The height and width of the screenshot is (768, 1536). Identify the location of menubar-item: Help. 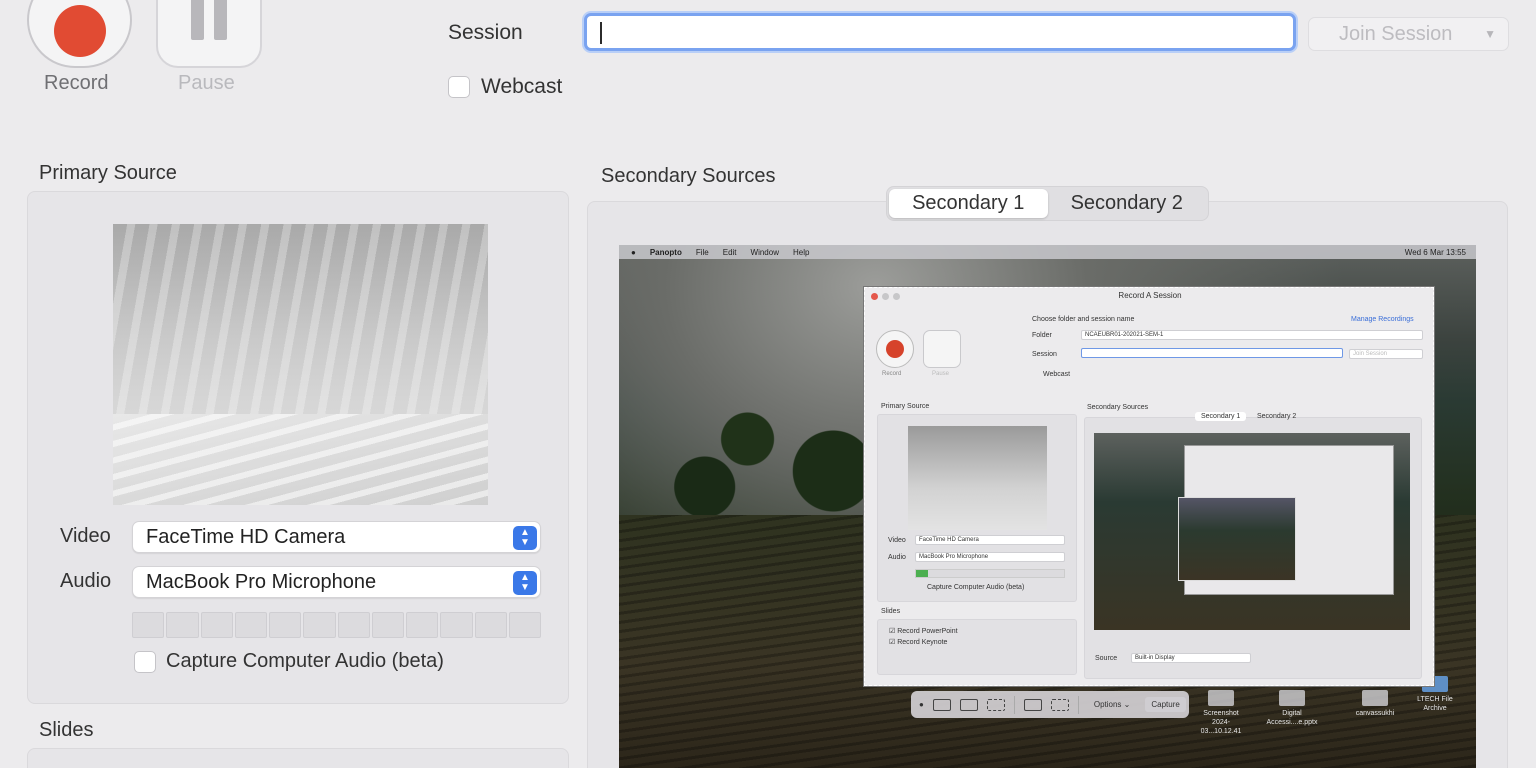
(801, 252).